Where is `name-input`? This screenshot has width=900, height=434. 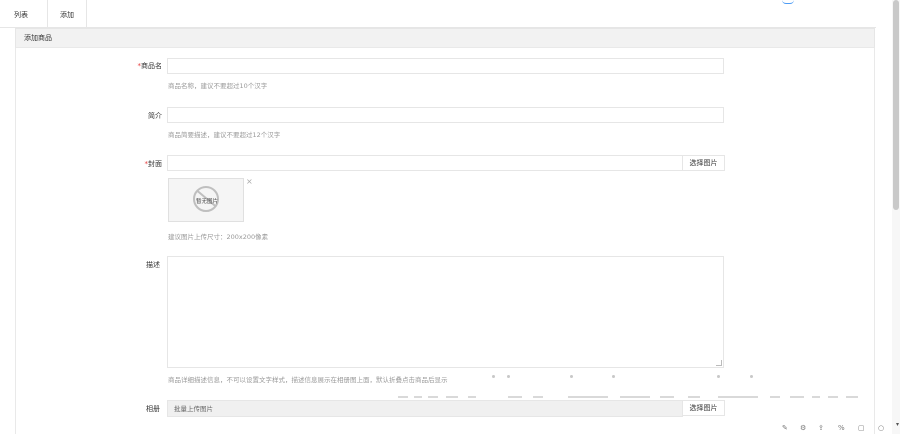 name-input is located at coordinates (445, 66).